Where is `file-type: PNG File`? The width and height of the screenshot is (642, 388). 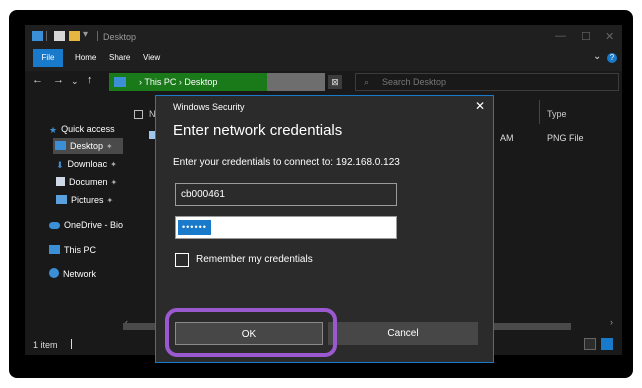
file-type: PNG File is located at coordinates (565, 138).